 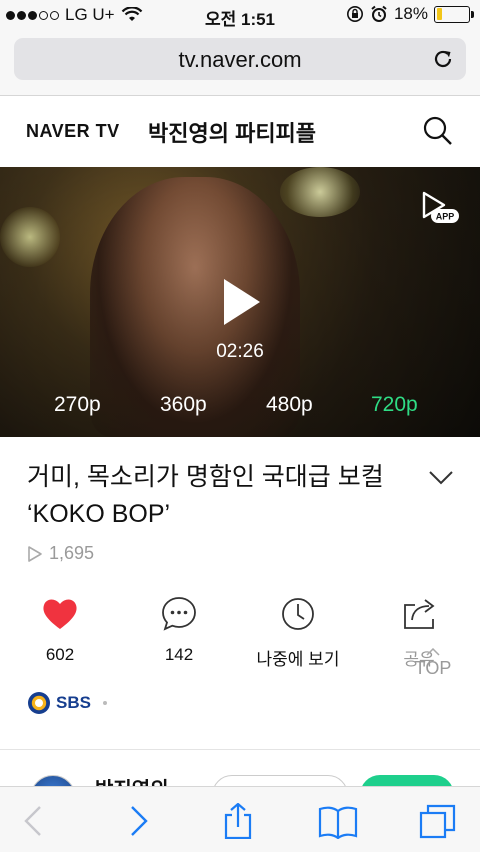 What do you see at coordinates (379, 13) in the screenshot?
I see `alarm-icon` at bounding box center [379, 13].